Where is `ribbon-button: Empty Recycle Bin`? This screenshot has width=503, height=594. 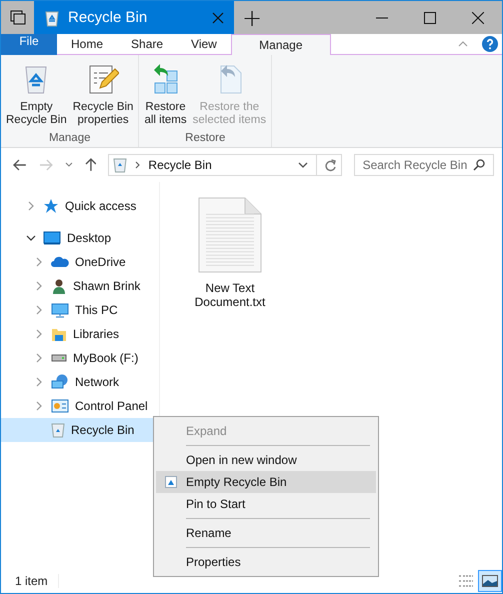 ribbon-button: Empty Recycle Bin is located at coordinates (36, 93).